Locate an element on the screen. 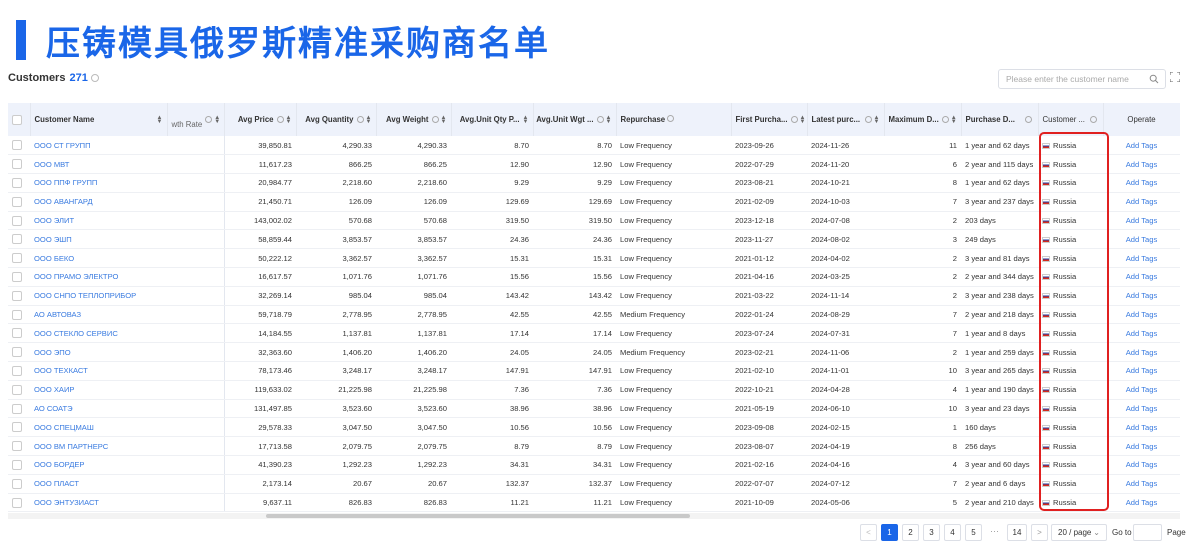 The image size is (1190, 553). scrollbar-thumb is located at coordinates (478, 516).